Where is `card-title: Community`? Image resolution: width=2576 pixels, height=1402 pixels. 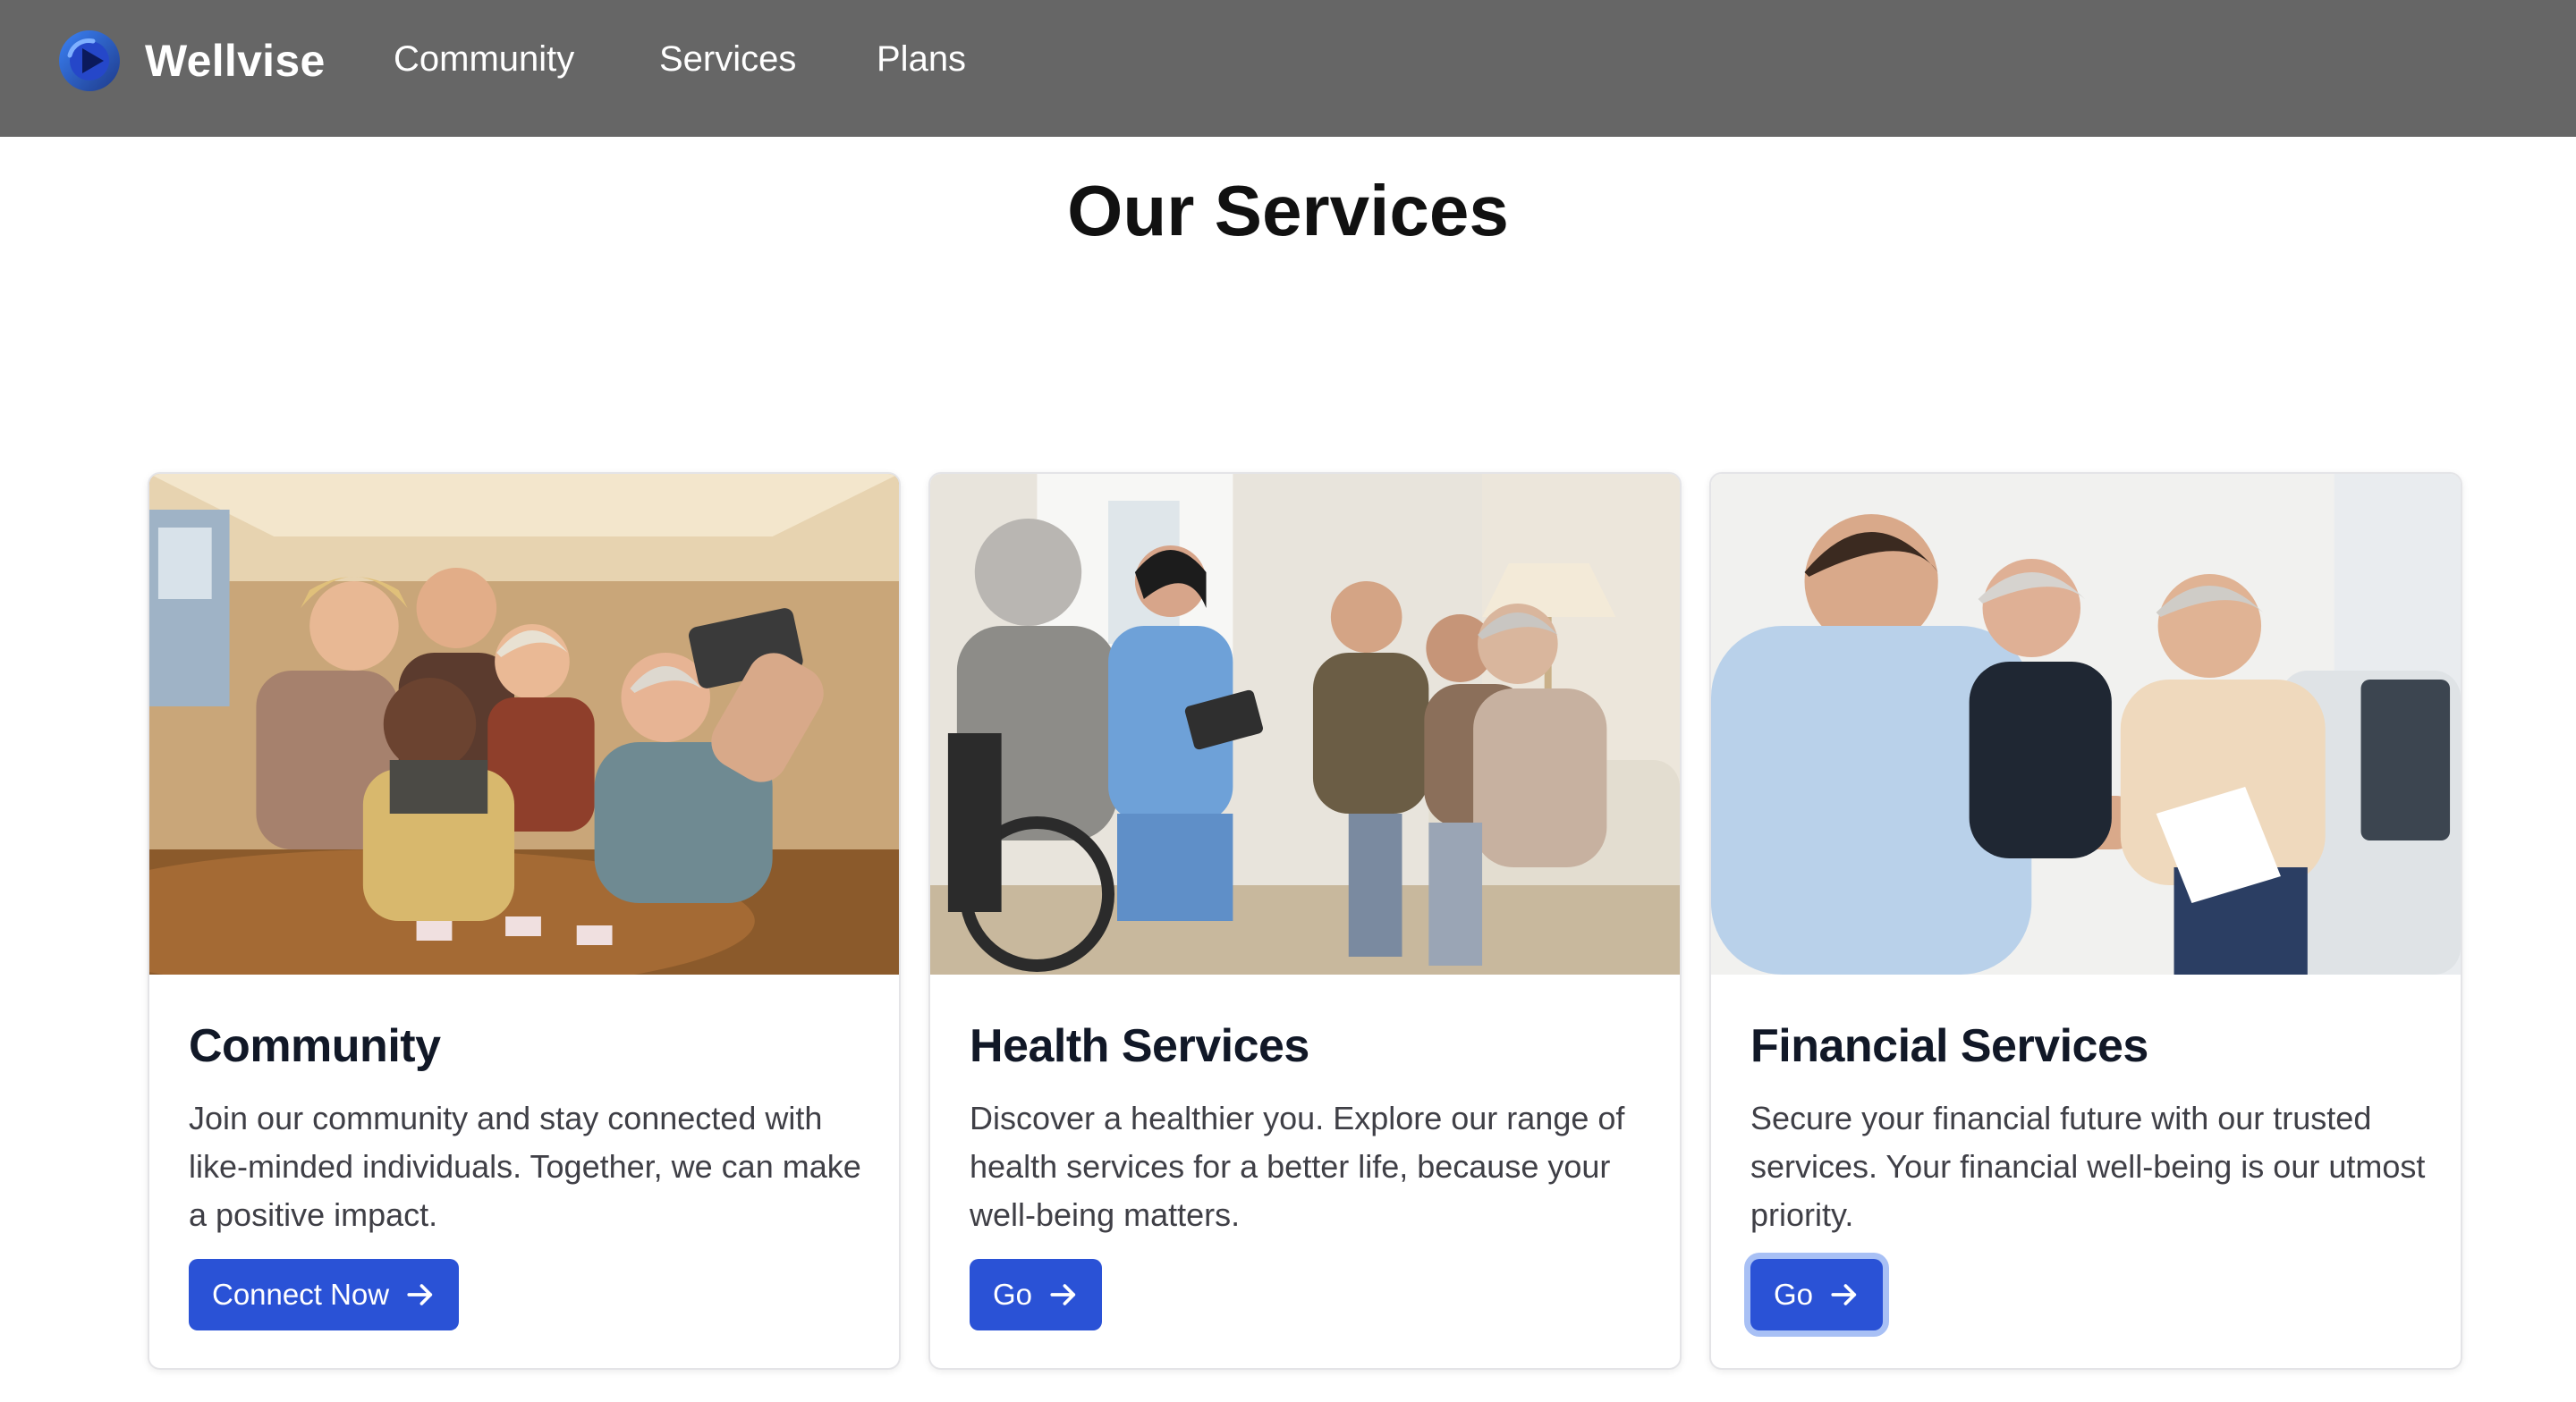 card-title: Community is located at coordinates (315, 1046).